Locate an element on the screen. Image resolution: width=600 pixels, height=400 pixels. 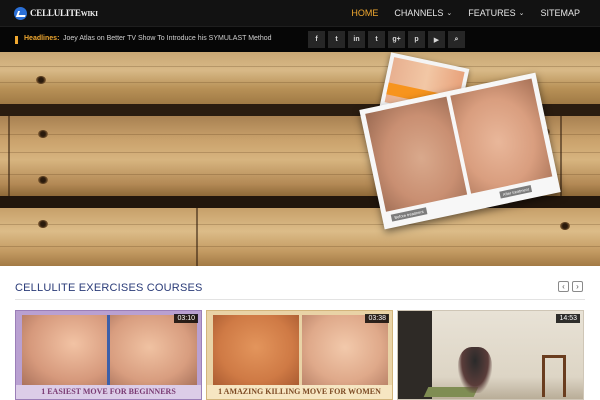
video-duration: 14:53 is located at coordinates (568, 318).